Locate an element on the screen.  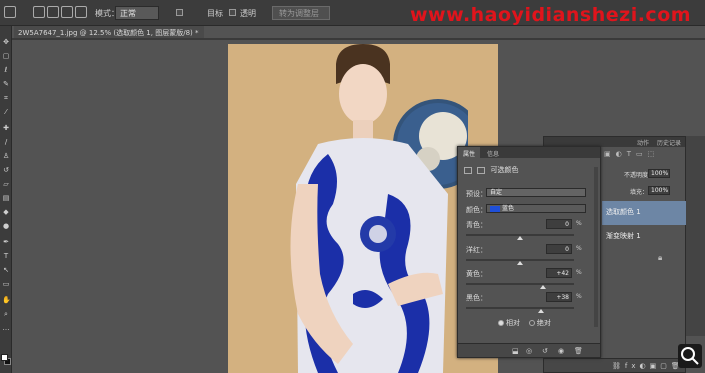
slider-black: 黑色： +38 % is located at coordinates (524, 306).